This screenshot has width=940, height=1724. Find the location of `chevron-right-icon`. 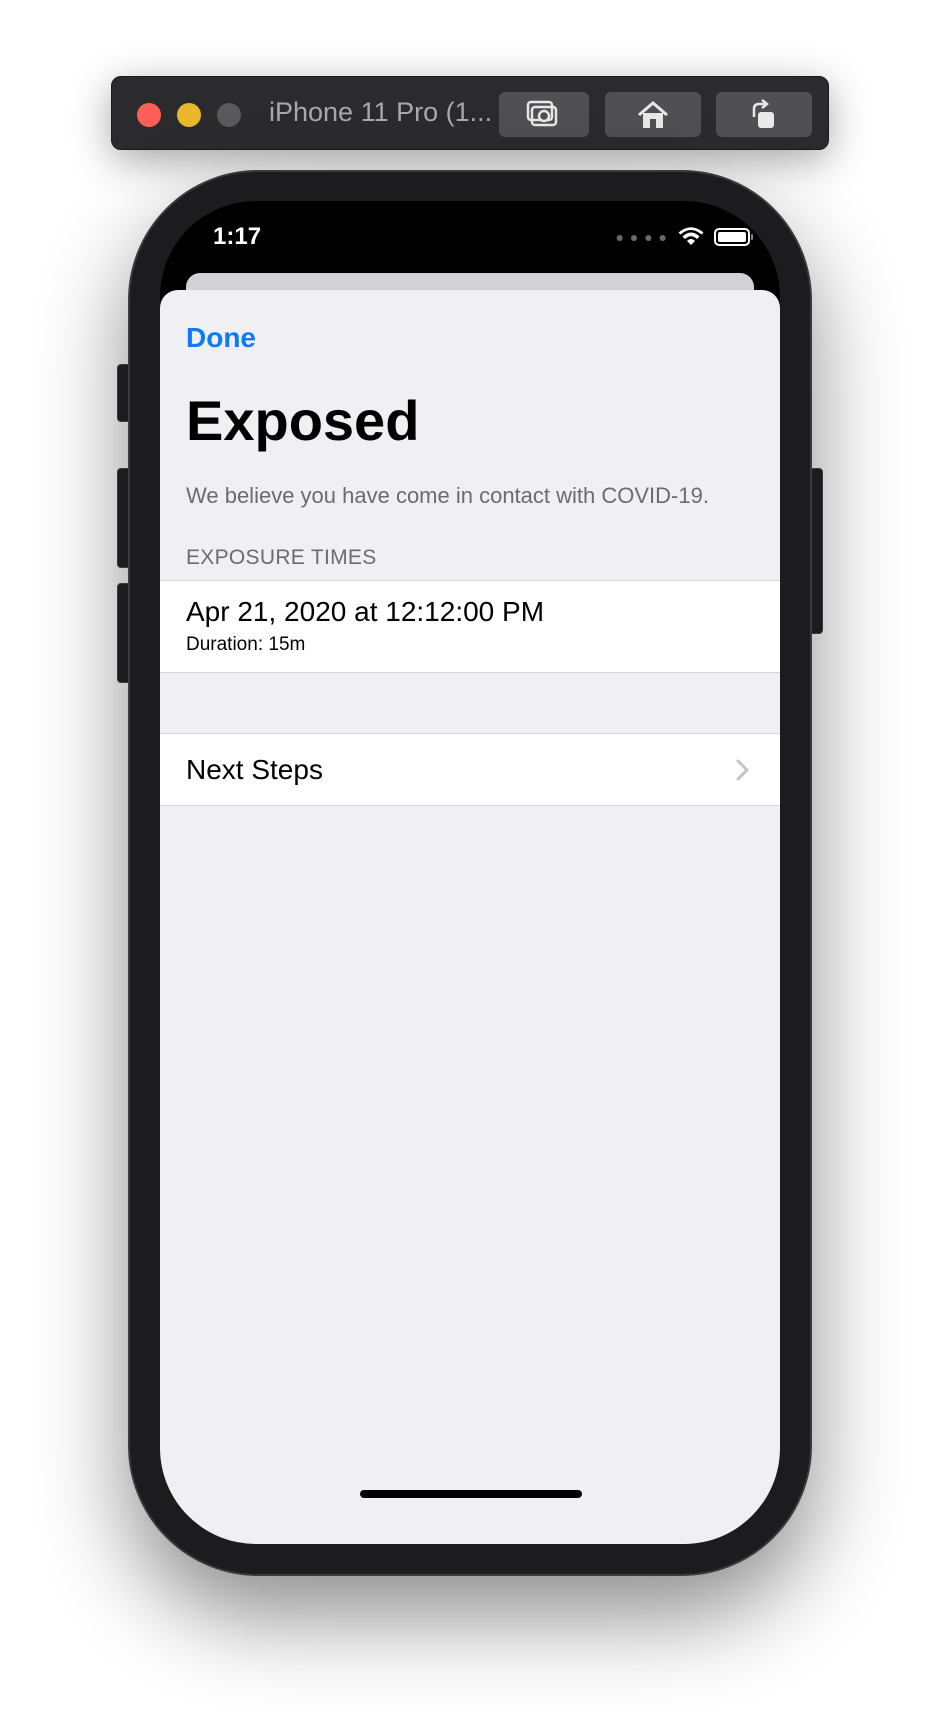

chevron-right-icon is located at coordinates (742, 770).